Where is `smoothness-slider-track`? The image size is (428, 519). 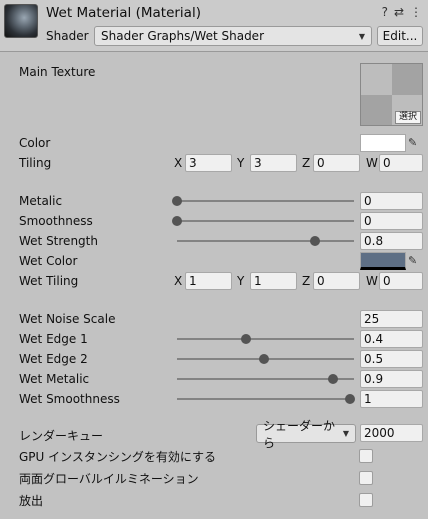
smoothness-slider-track is located at coordinates (265, 221).